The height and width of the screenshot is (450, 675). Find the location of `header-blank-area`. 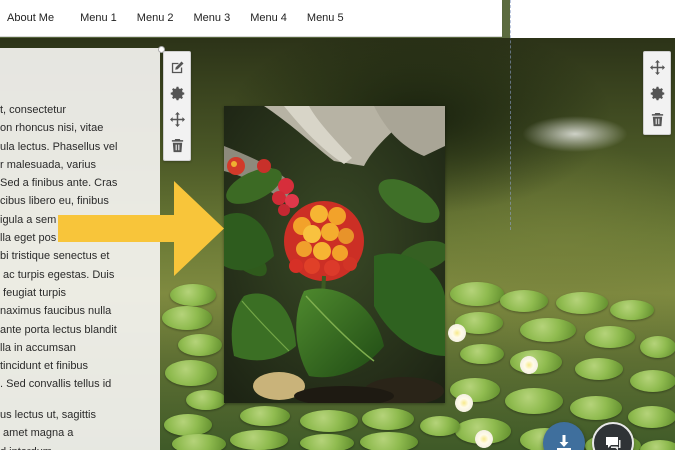

header-blank-area is located at coordinates (592, 19).